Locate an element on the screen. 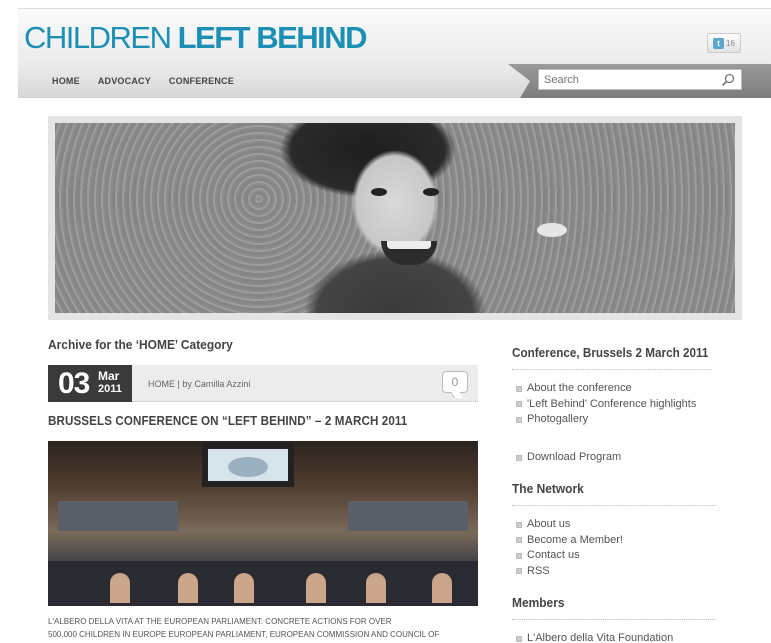 This screenshot has width=771, height=643. search-input is located at coordinates (624, 79).